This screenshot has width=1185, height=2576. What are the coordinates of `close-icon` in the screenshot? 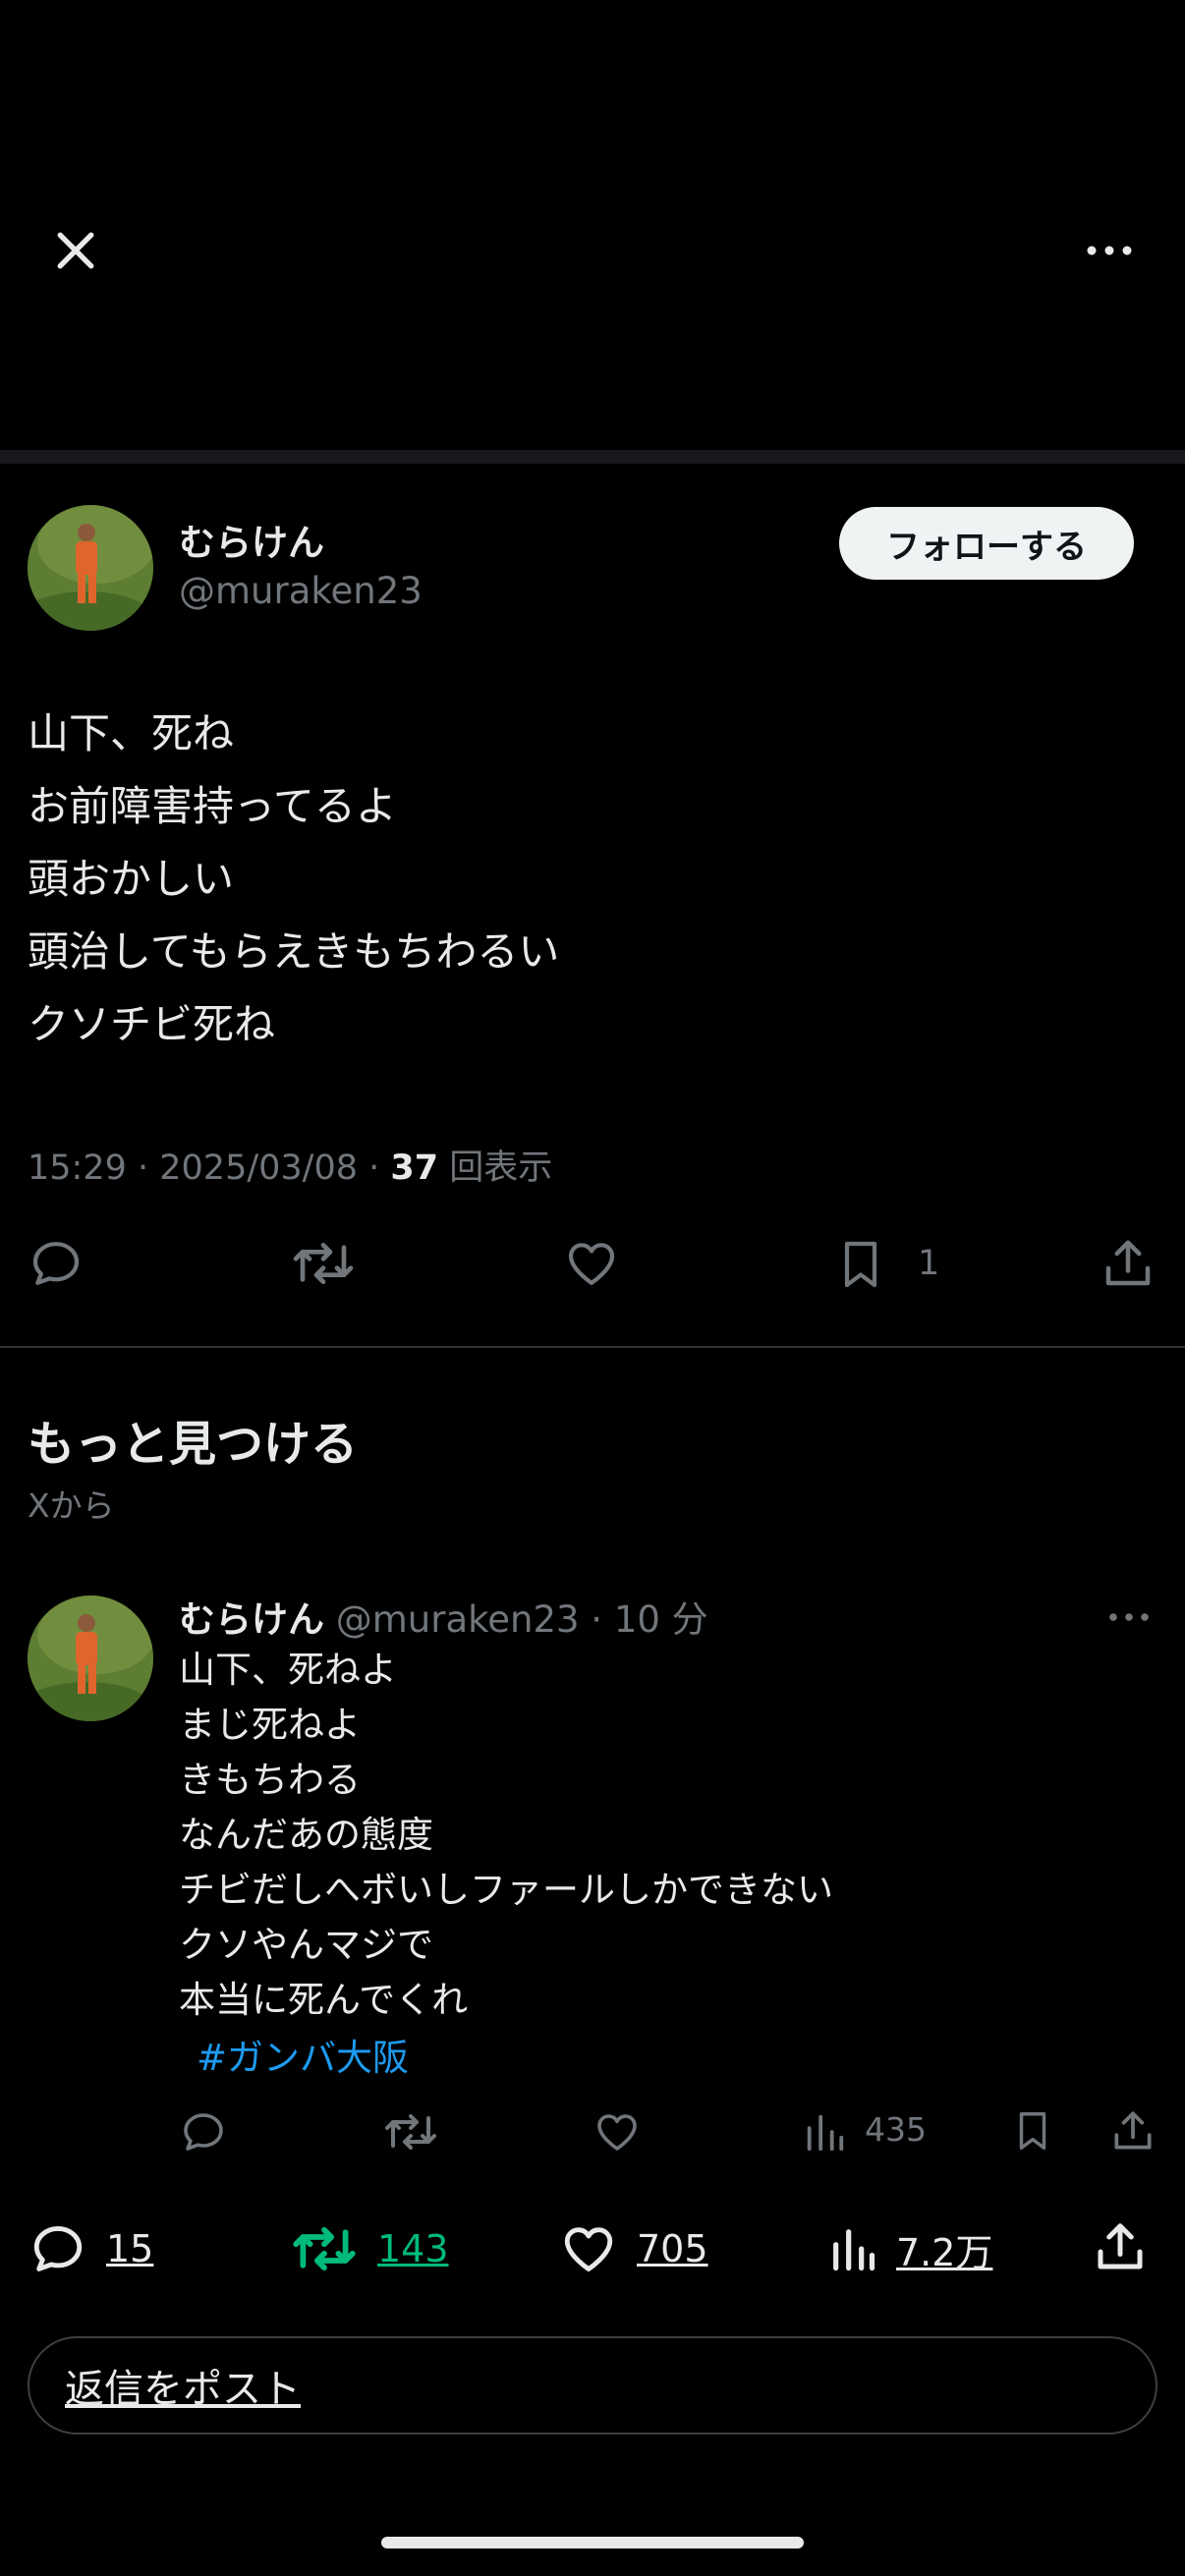 It's located at (76, 250).